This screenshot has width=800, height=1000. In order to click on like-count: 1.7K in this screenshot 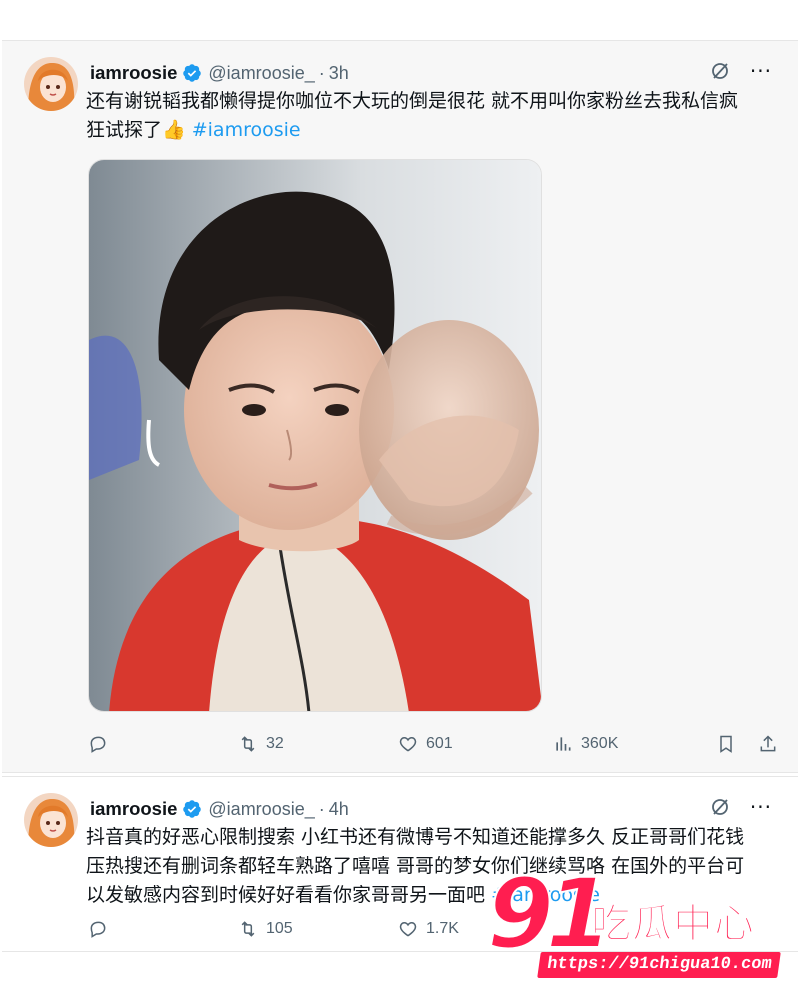, I will do `click(442, 928)`.